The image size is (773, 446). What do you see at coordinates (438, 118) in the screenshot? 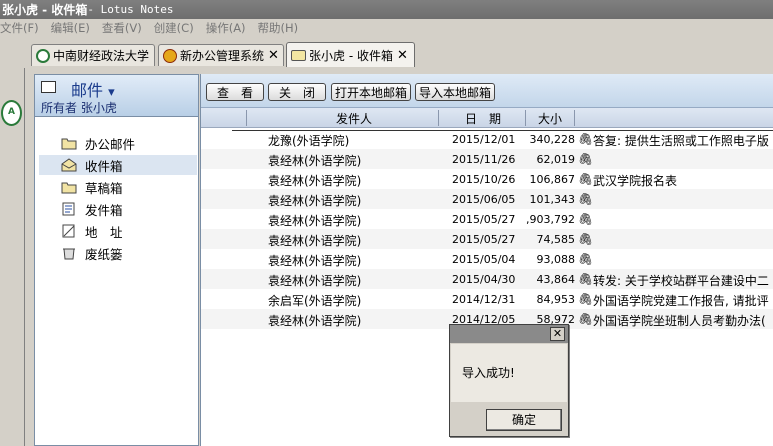
I see `column-separator` at bounding box center [438, 118].